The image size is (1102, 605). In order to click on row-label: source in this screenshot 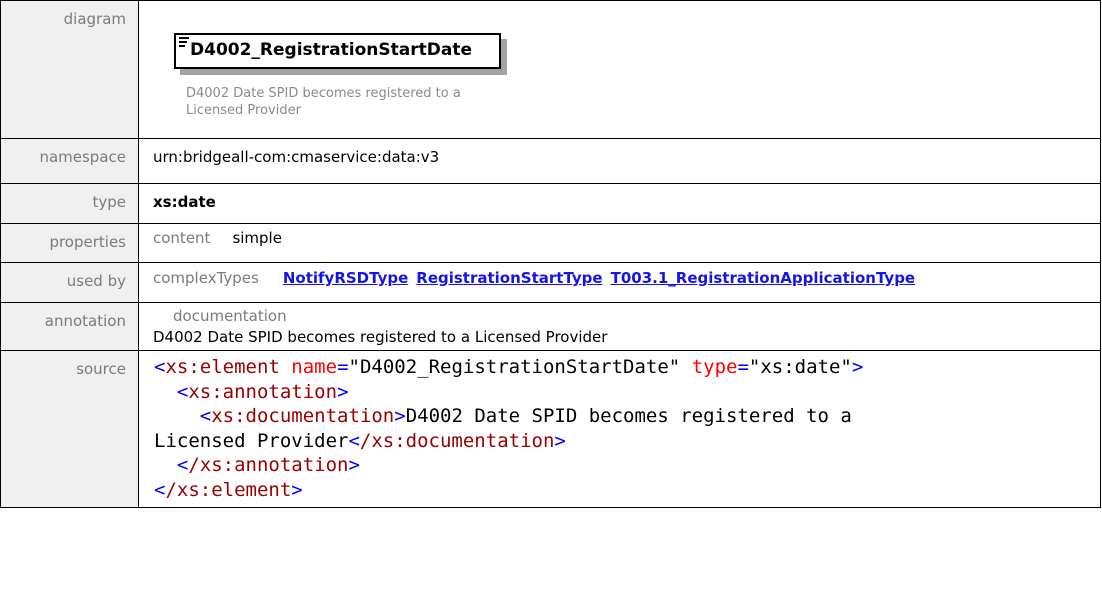, I will do `click(69, 429)`.